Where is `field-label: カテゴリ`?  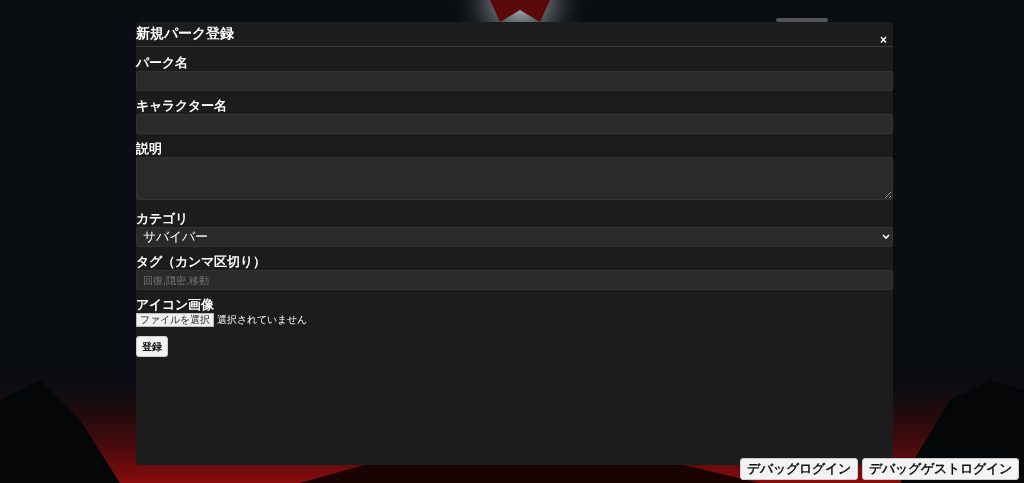
field-label: カテゴリ is located at coordinates (162, 219).